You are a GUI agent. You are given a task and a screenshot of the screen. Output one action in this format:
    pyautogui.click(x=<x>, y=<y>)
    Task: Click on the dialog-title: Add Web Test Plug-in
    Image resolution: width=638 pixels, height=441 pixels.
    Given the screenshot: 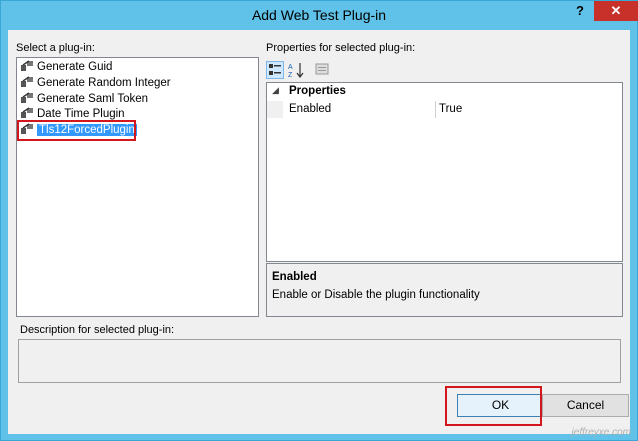 What is the action you would take?
    pyautogui.click(x=319, y=15)
    